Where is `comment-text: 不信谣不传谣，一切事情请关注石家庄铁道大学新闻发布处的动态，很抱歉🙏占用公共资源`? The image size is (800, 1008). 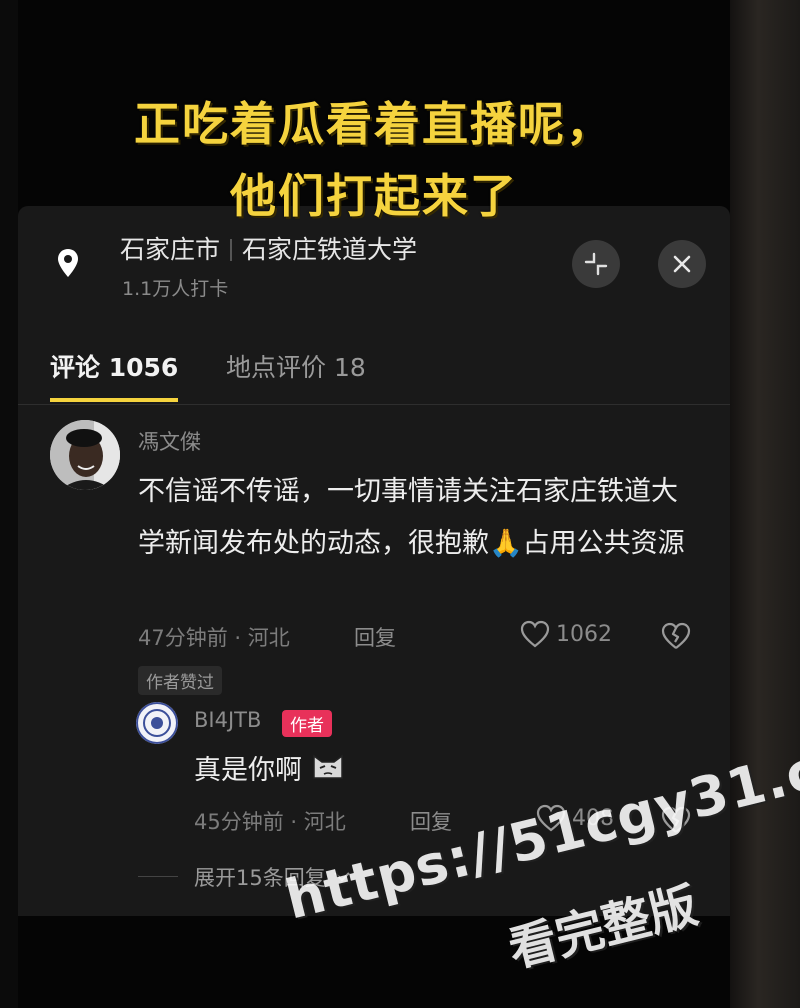
comment-text: 不信谣不传谣，一切事情请关注石家庄铁道大学新闻发布处的动态，很抱歉🙏占用公共资源 is located at coordinates (411, 517).